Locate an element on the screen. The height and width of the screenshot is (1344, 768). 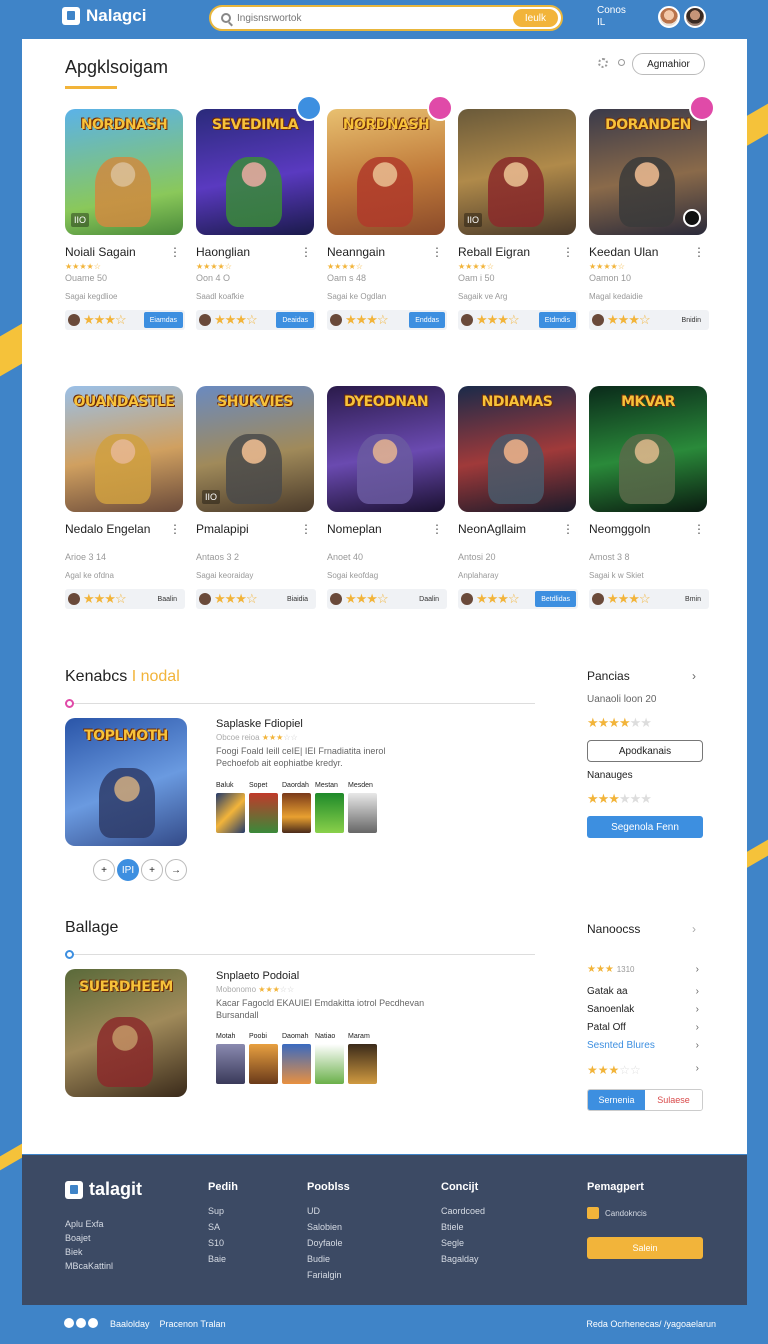
game-title: Neomggoln ⋮ is located at coordinates (649, 529).